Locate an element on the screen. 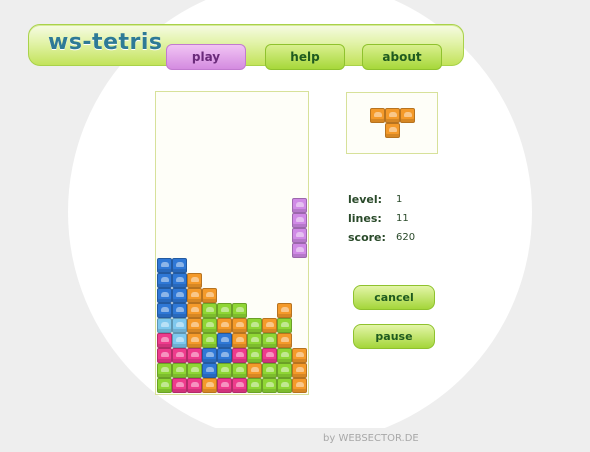 The image size is (590, 452). footer-credit: by WEBSECTOR.DE is located at coordinates (371, 438).